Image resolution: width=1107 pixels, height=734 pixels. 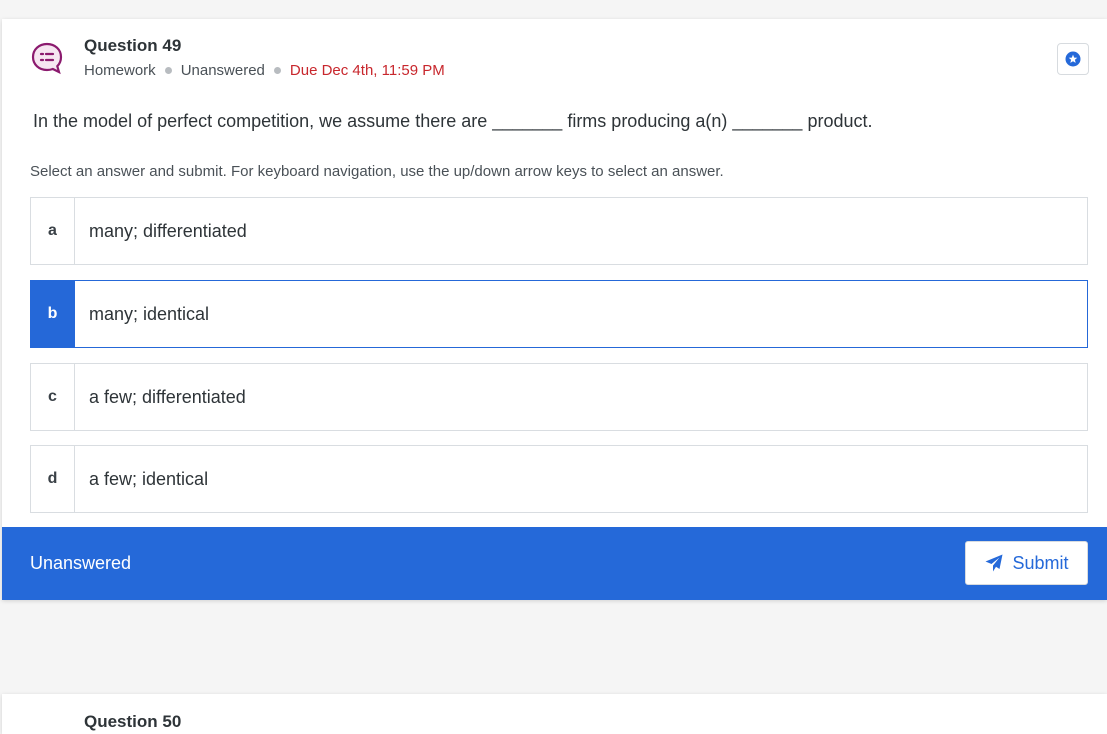 What do you see at coordinates (53, 231) in the screenshot?
I see `option-letter: a` at bounding box center [53, 231].